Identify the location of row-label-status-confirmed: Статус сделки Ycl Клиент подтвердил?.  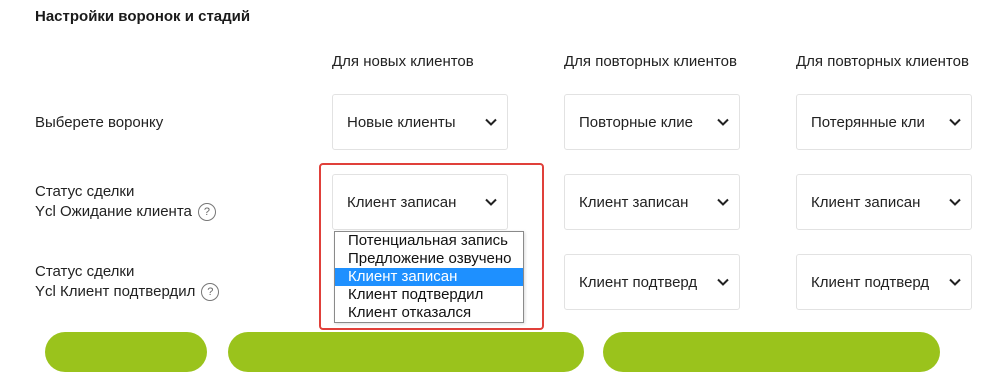
(127, 282).